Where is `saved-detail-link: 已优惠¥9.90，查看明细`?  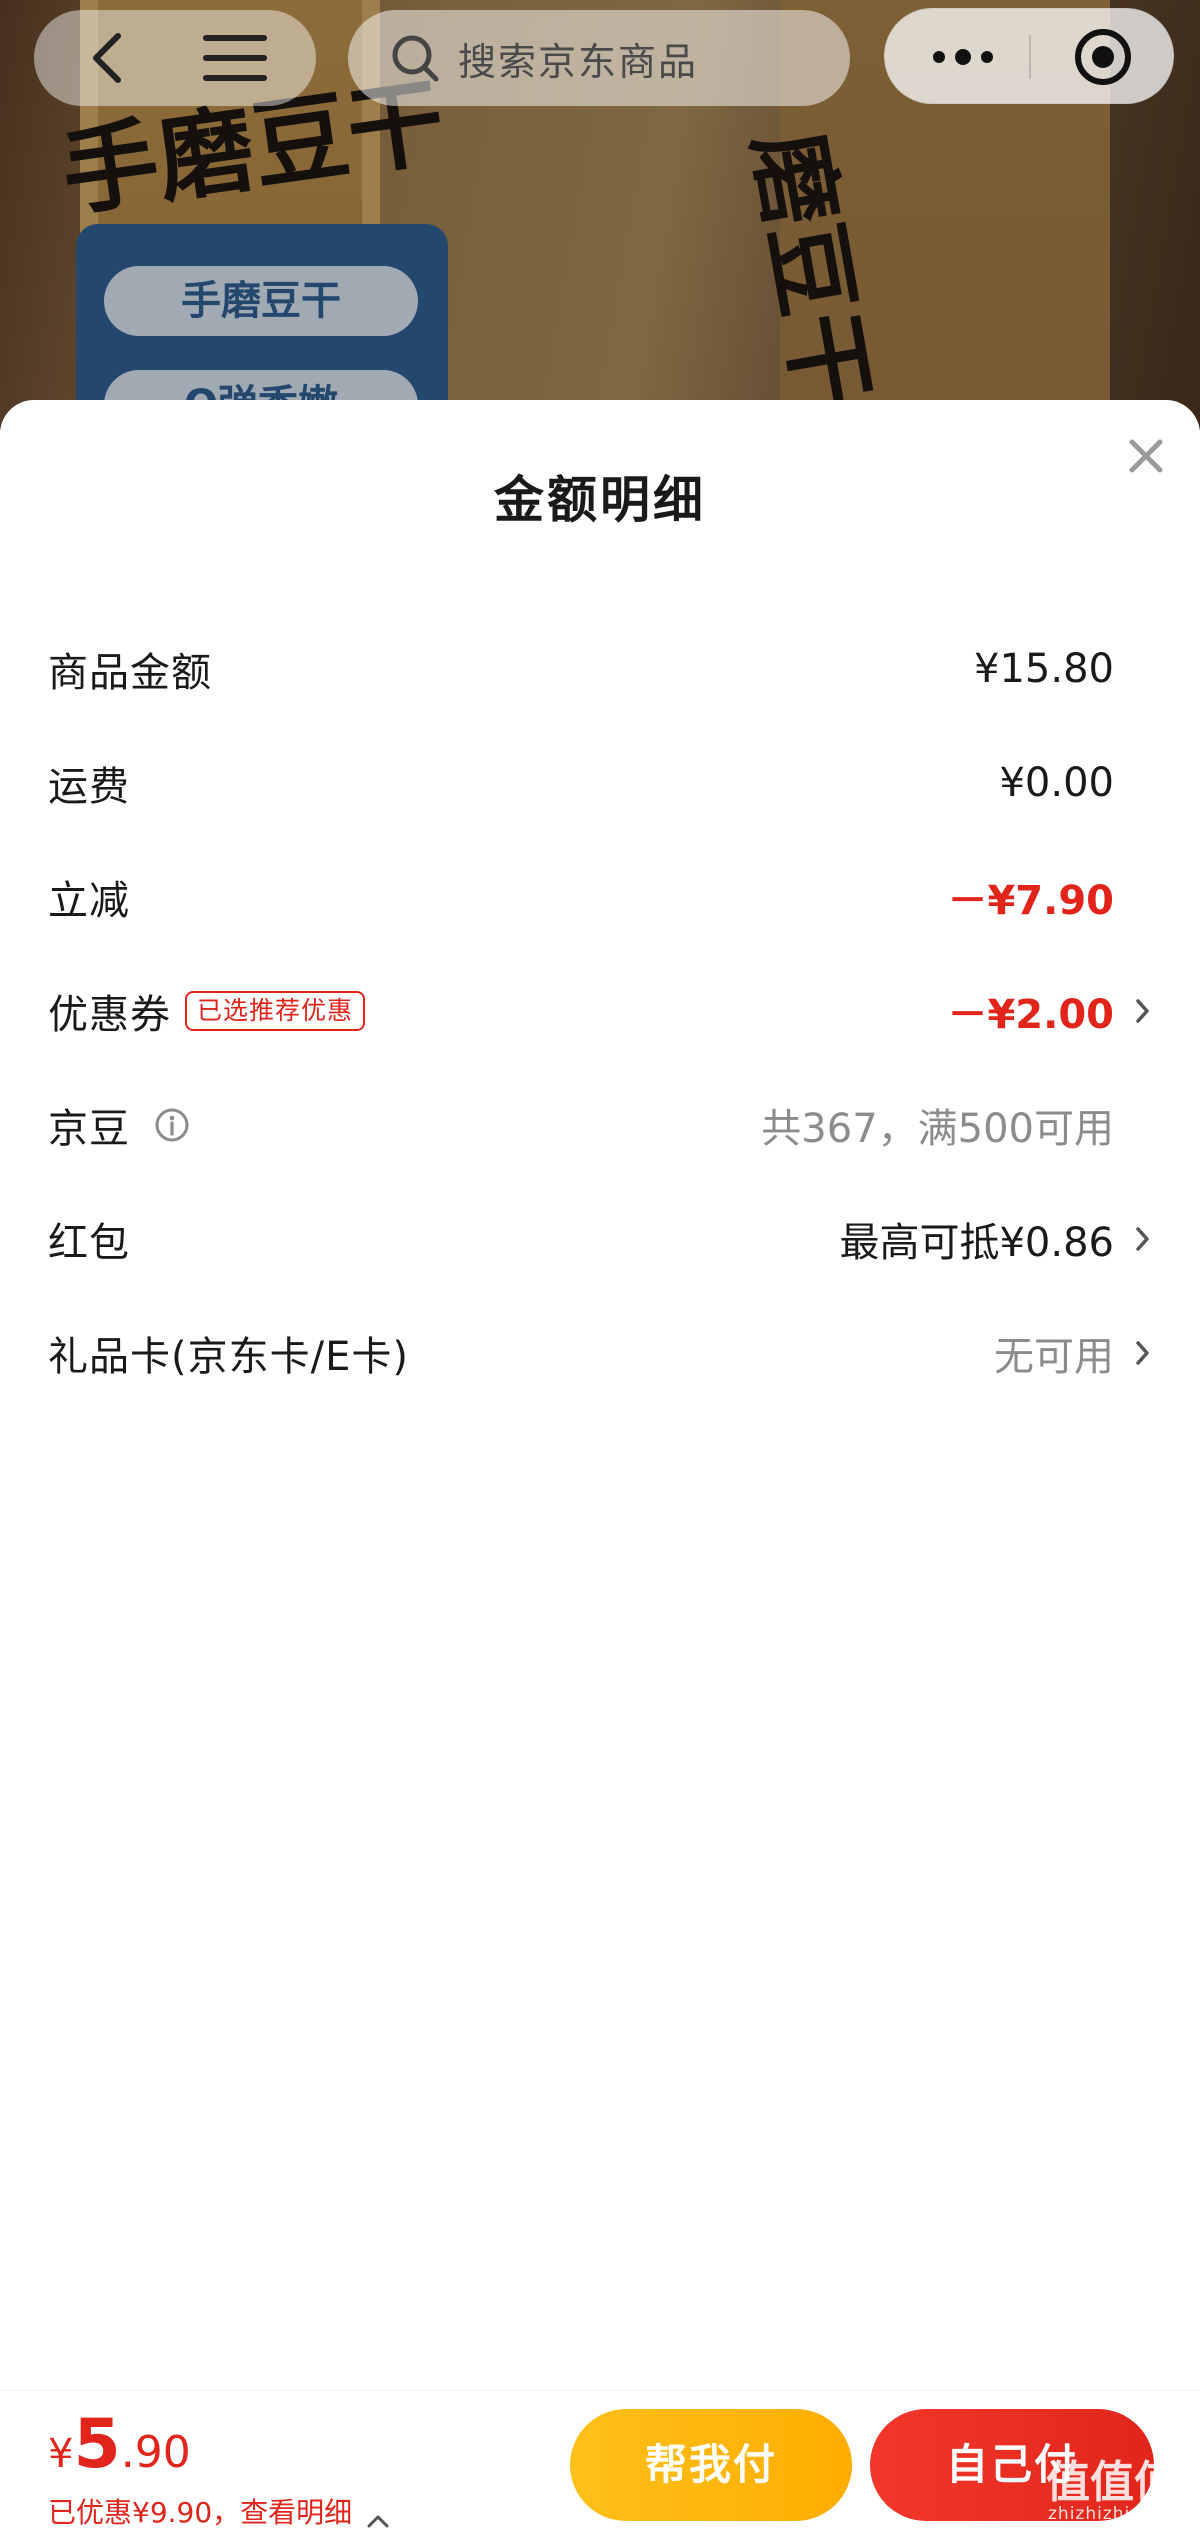
saved-detail-link: 已优惠¥9.90，查看明细 is located at coordinates (219, 2511).